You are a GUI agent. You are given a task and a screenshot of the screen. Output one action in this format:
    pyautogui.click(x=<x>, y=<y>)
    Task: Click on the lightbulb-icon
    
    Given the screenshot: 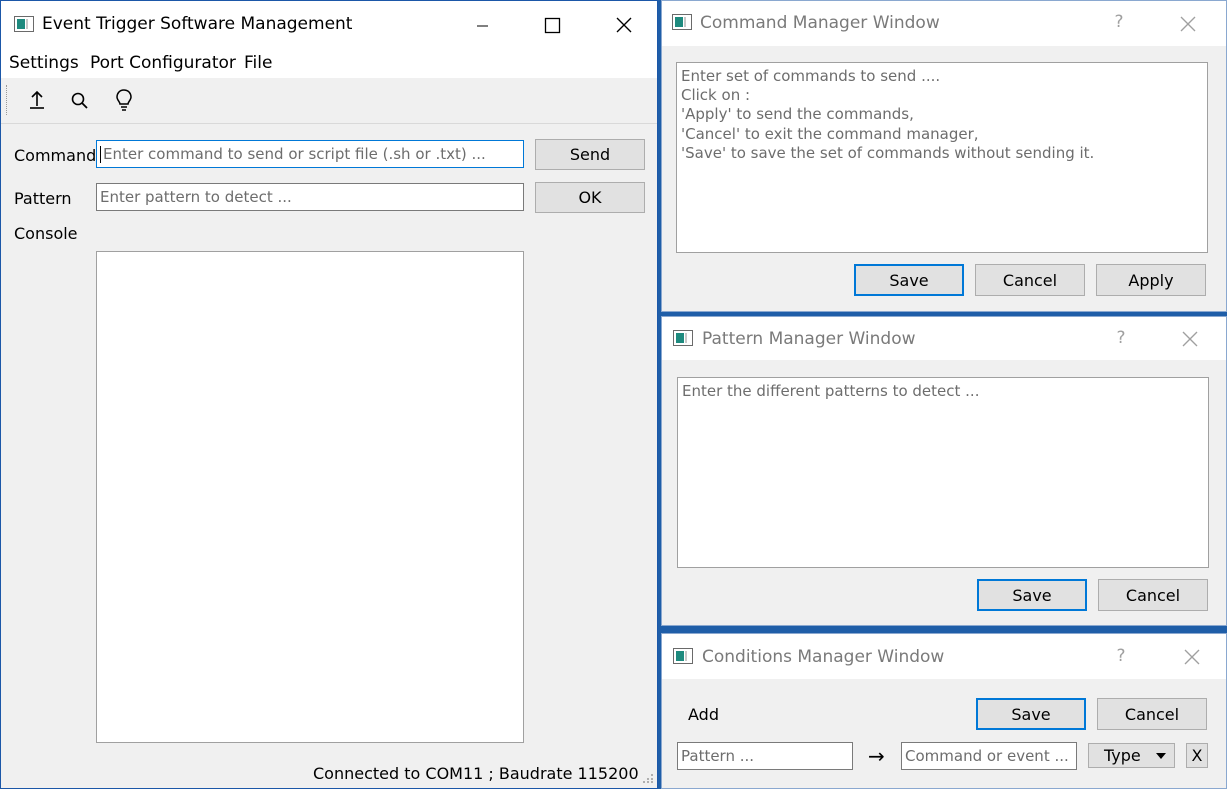 What is the action you would take?
    pyautogui.click(x=124, y=100)
    